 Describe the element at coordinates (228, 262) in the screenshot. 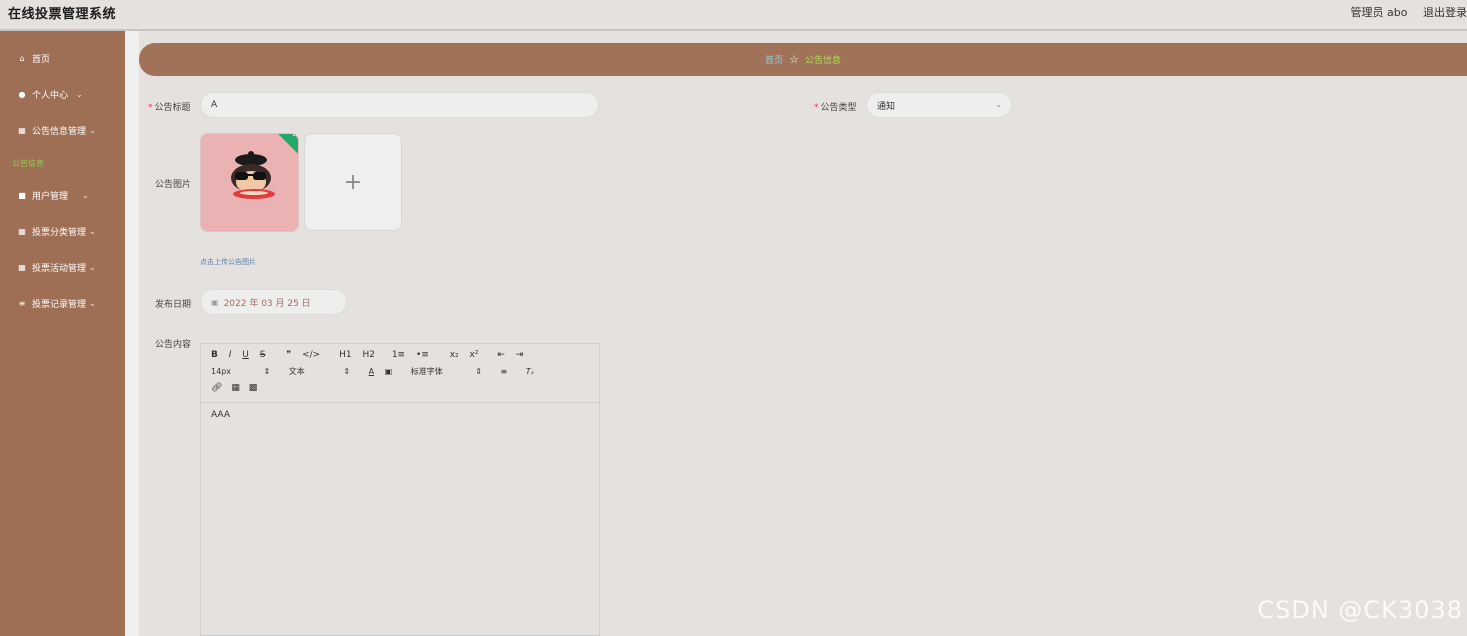

I see `upload-hint-text: 点击上传公告图片` at that location.